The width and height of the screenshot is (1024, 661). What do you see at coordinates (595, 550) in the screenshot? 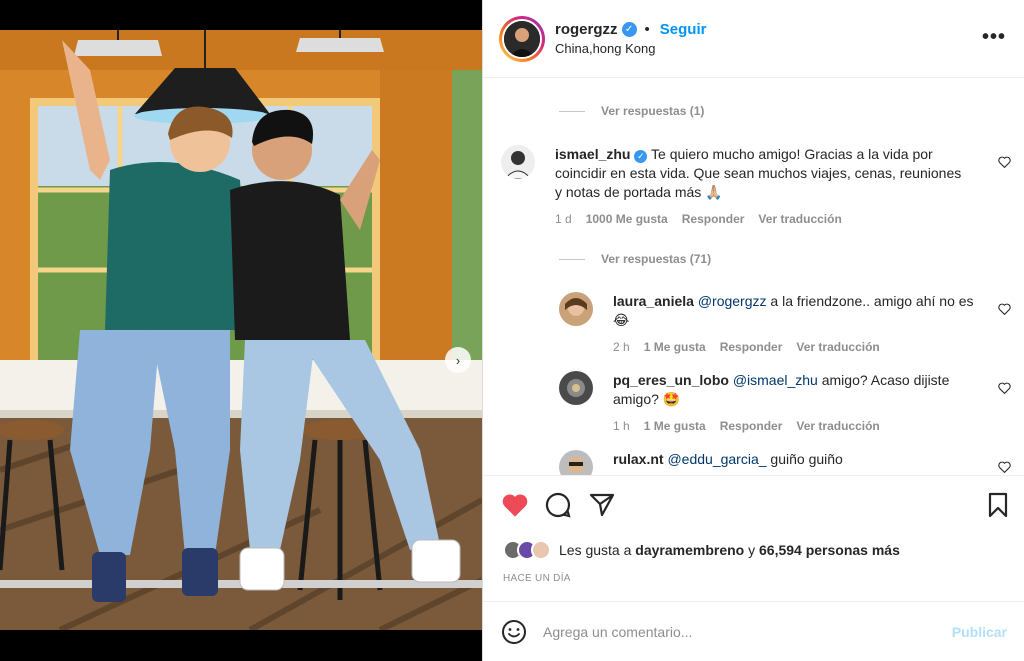
I see `likes-prefix: Les gusta a` at bounding box center [595, 550].